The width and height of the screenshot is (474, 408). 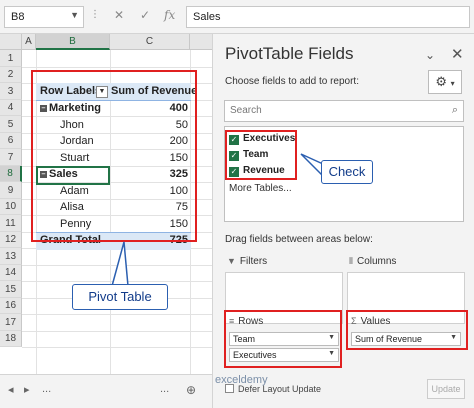 I want to click on filter-icon: ▼, so click(x=231, y=261).